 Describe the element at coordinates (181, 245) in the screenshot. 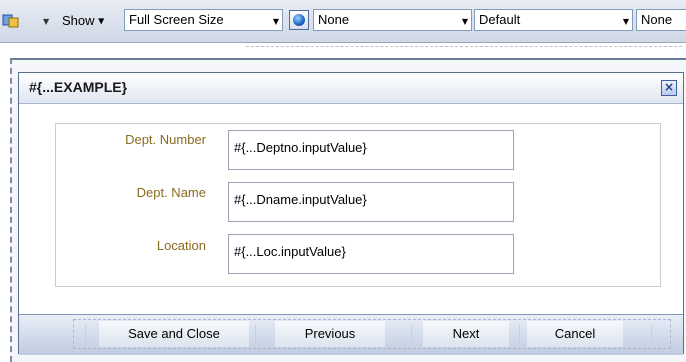

I see `location-label: Location` at that location.